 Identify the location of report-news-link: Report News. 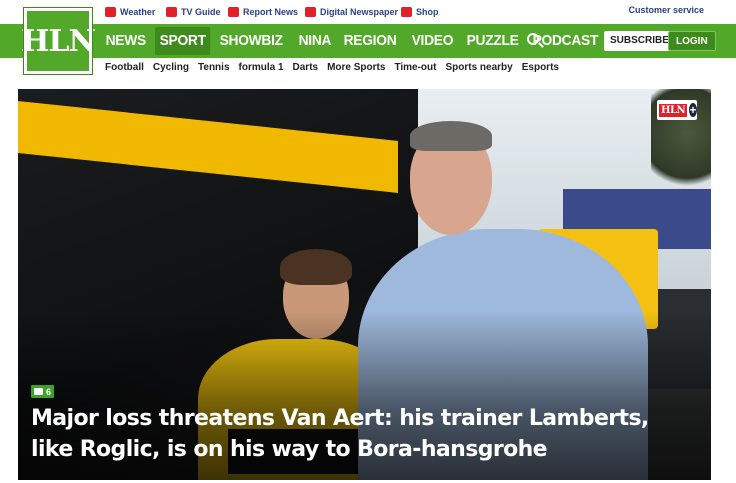
(263, 12).